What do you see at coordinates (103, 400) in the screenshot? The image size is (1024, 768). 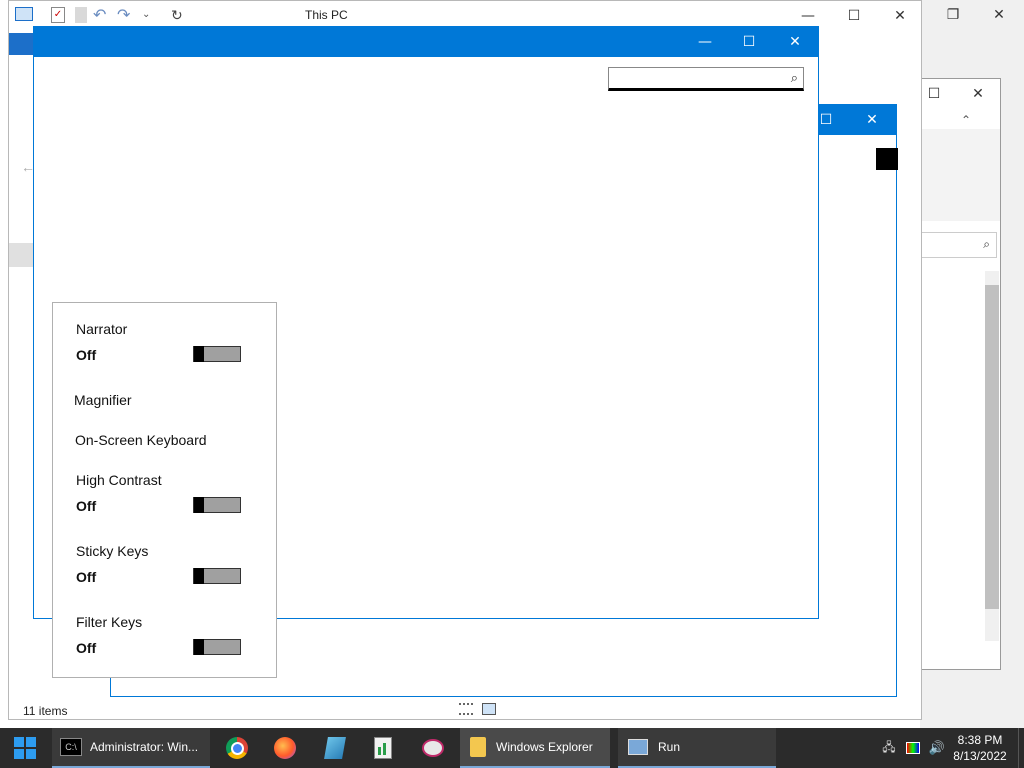 I see `magnifier-label: Magnifier` at bounding box center [103, 400].